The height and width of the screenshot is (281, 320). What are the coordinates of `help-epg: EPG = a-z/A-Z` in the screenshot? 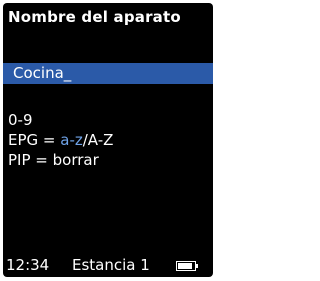 It's located at (60, 140).